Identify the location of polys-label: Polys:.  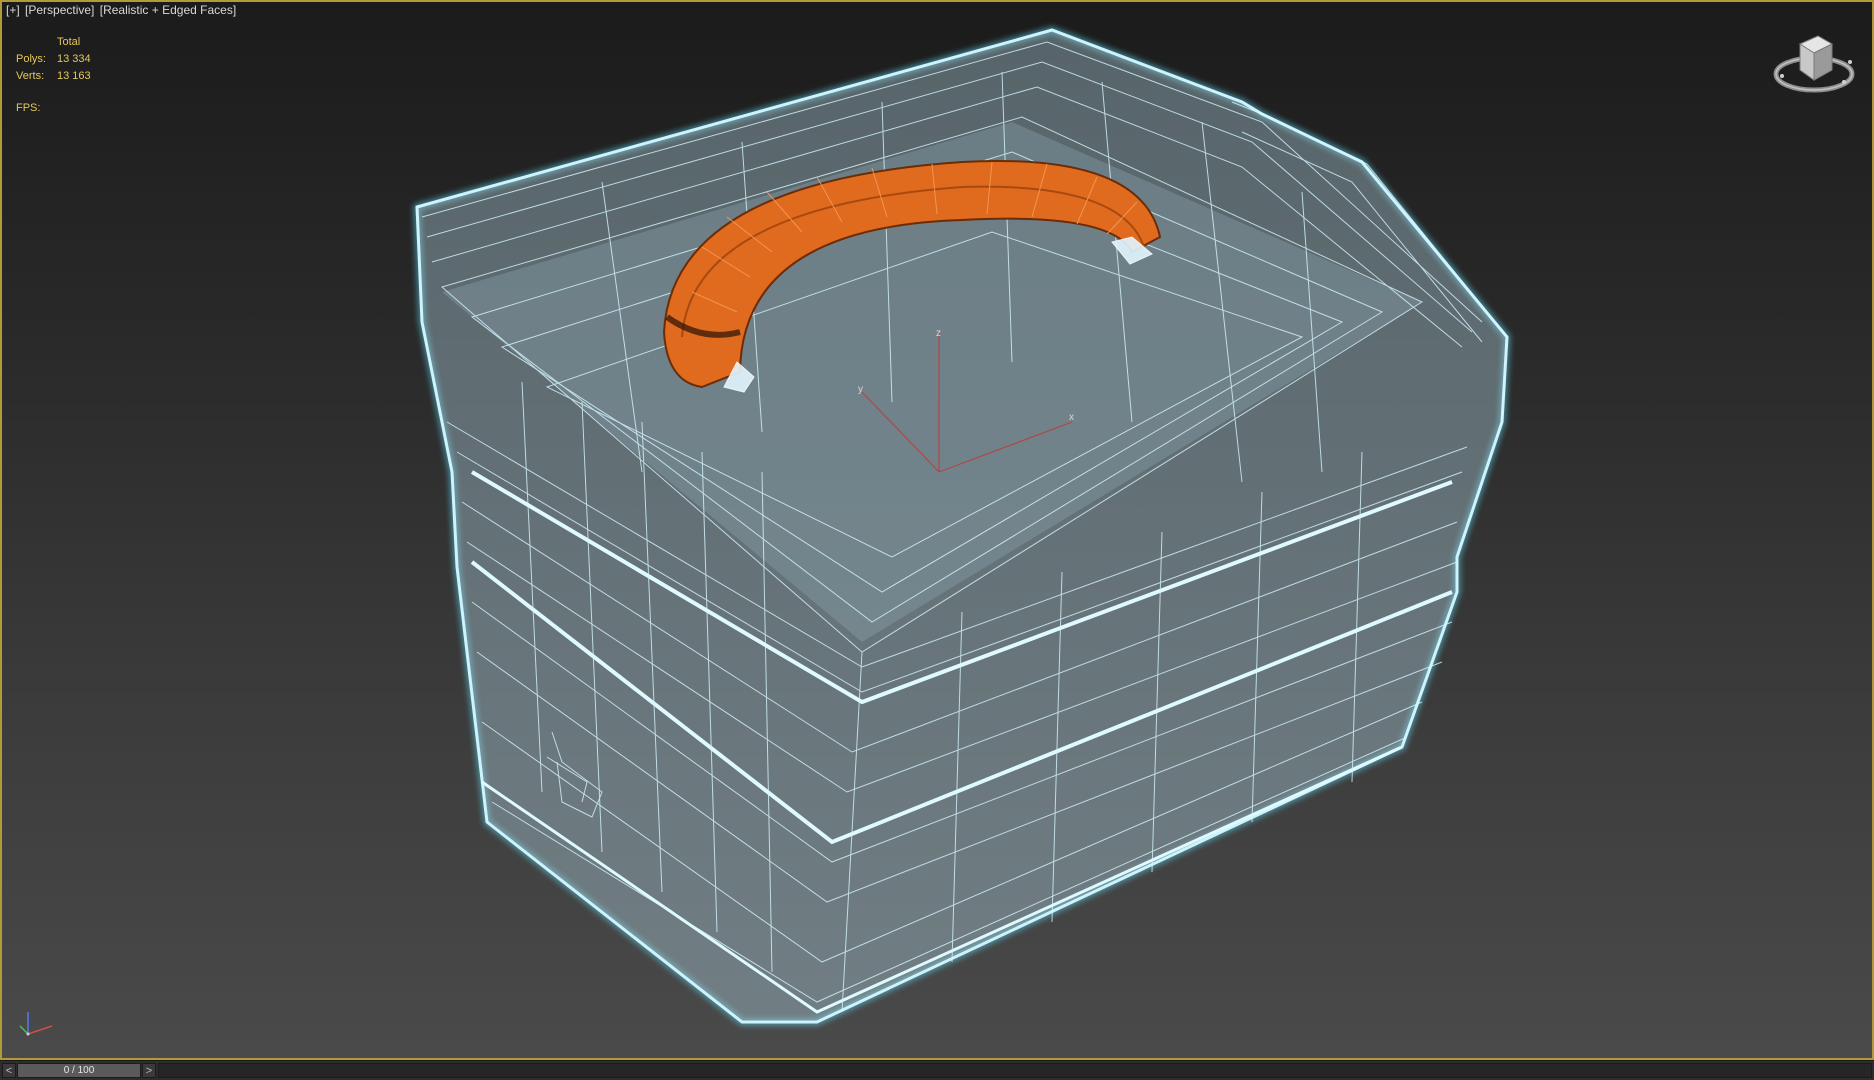
(31, 59).